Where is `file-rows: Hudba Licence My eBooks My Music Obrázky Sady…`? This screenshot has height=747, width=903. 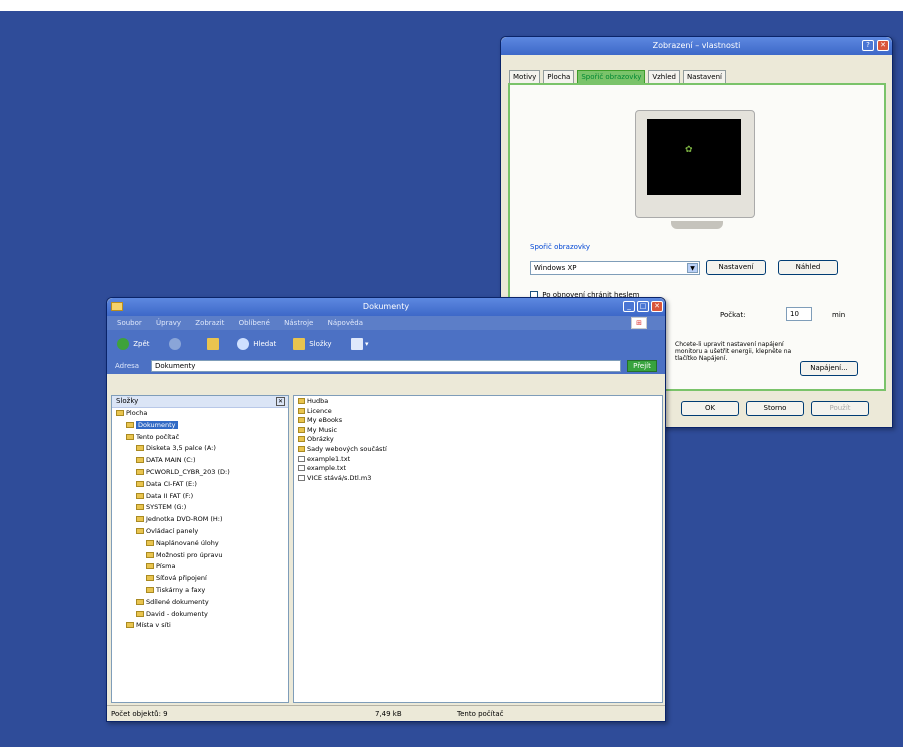
file-rows: Hudba Licence My eBooks My Music Obrázky Sady… is located at coordinates (478, 439).